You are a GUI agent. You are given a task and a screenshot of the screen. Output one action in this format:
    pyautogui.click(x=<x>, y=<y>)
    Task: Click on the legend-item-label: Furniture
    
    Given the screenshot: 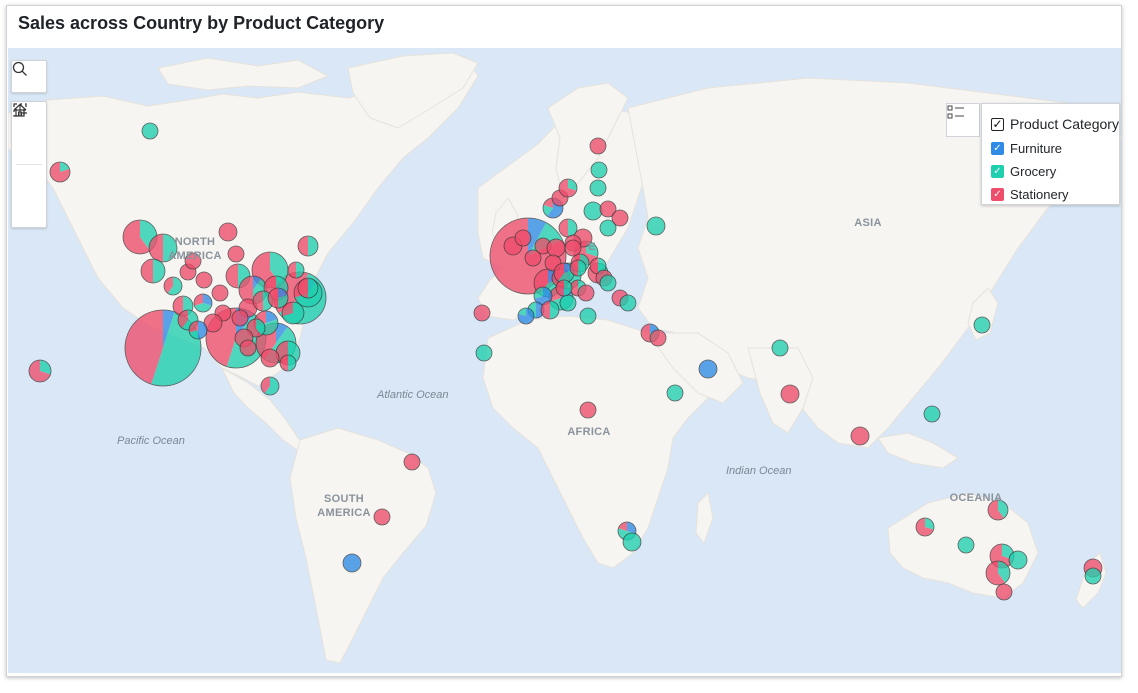 What is the action you would take?
    pyautogui.click(x=1036, y=148)
    